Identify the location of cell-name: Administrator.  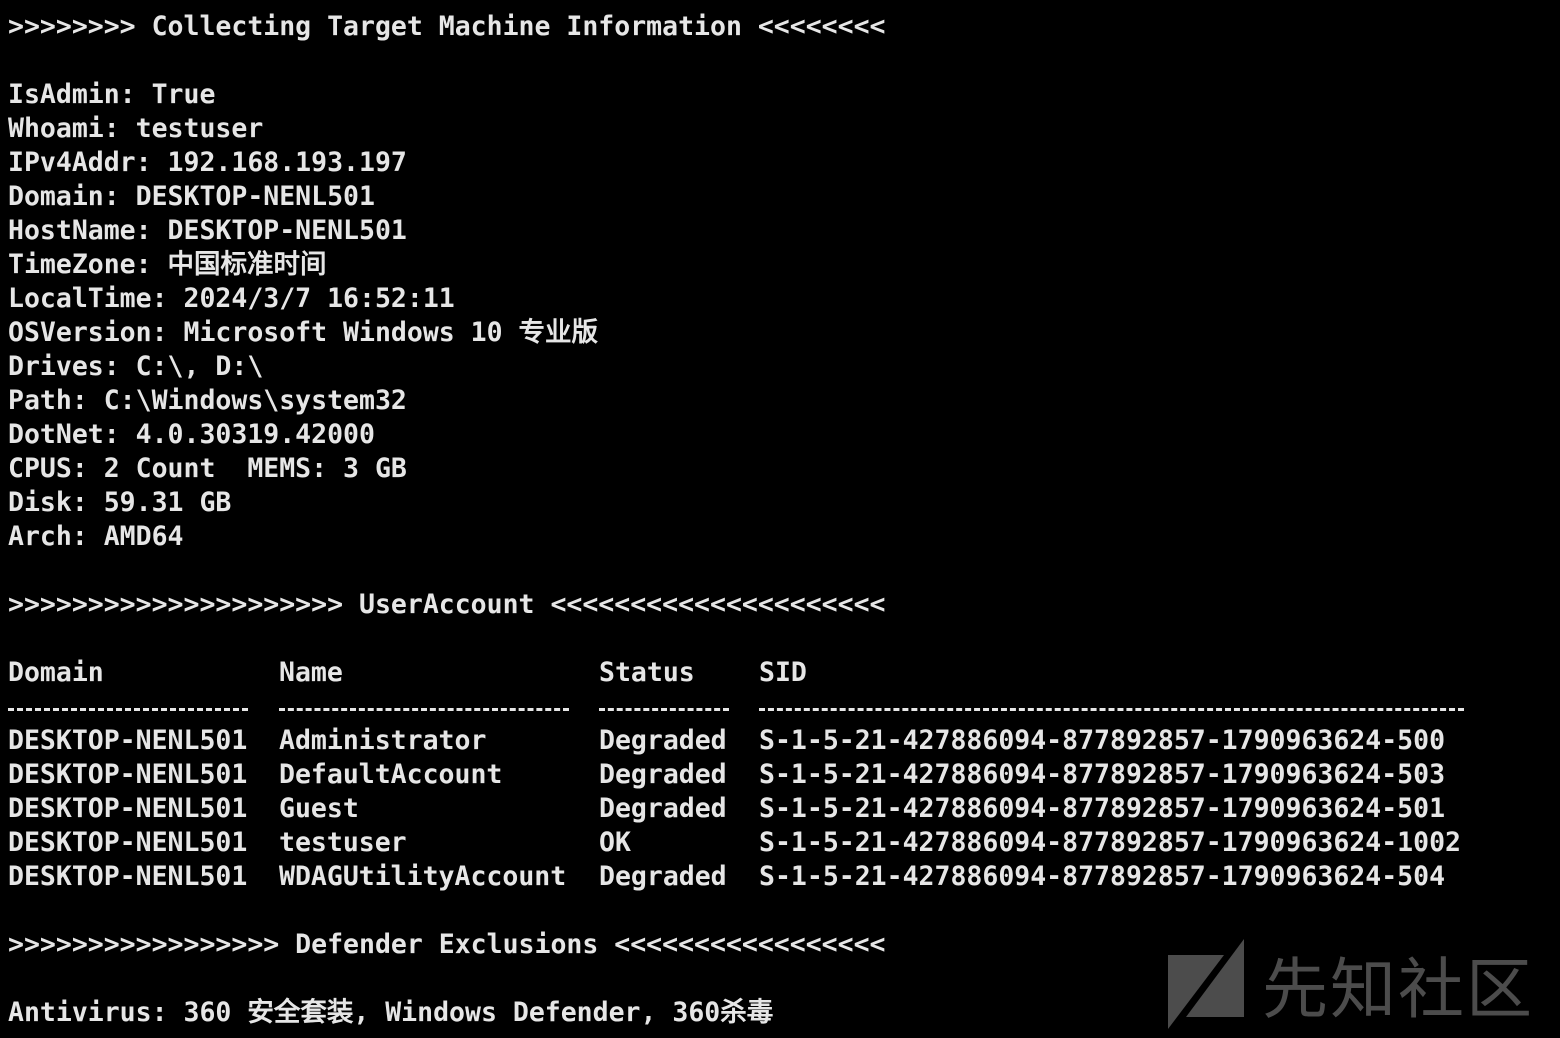
(383, 740).